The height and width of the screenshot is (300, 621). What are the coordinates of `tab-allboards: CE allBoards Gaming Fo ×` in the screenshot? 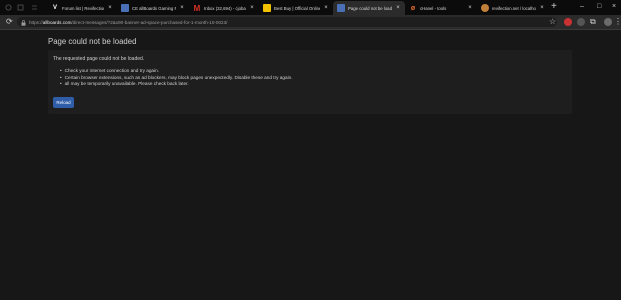 It's located at (153, 8).